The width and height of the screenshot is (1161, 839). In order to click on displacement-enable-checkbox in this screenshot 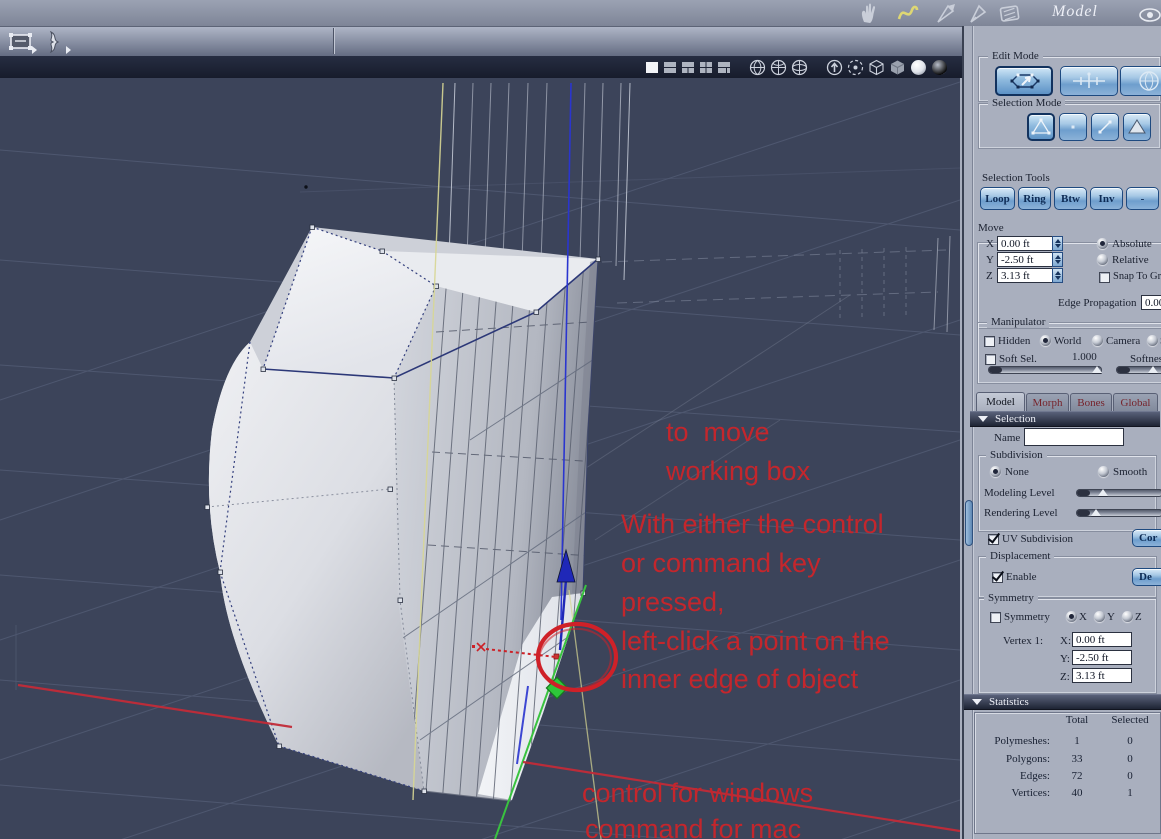, I will do `click(997, 577)`.